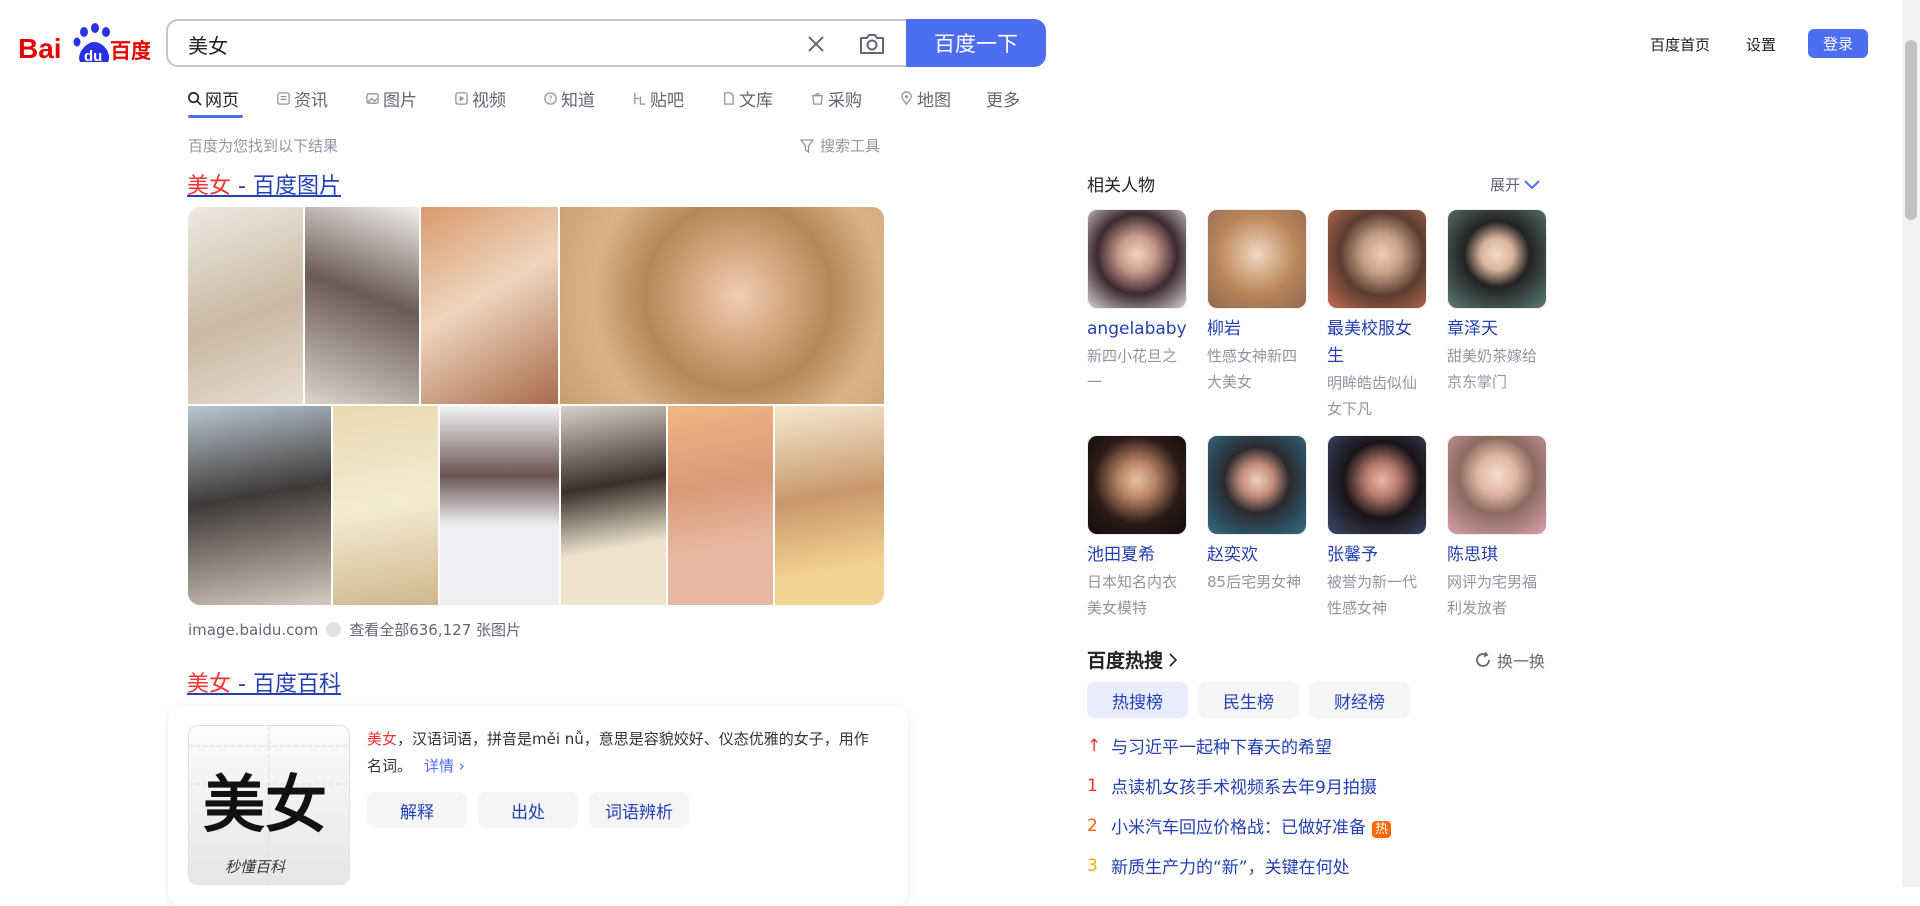 This screenshot has width=1920, height=906. Describe the element at coordinates (816, 44) in the screenshot. I see `clear-icon` at that location.